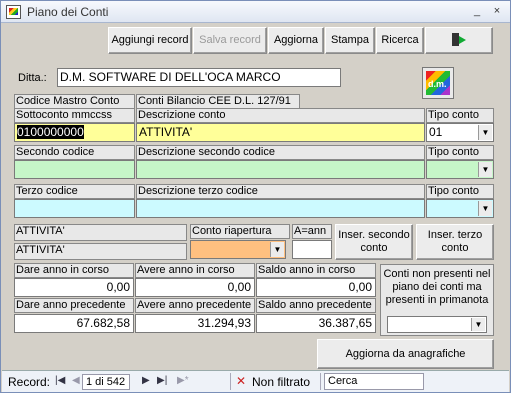 This screenshot has width=511, height=393. I want to click on company-logo: d.m., so click(438, 83).